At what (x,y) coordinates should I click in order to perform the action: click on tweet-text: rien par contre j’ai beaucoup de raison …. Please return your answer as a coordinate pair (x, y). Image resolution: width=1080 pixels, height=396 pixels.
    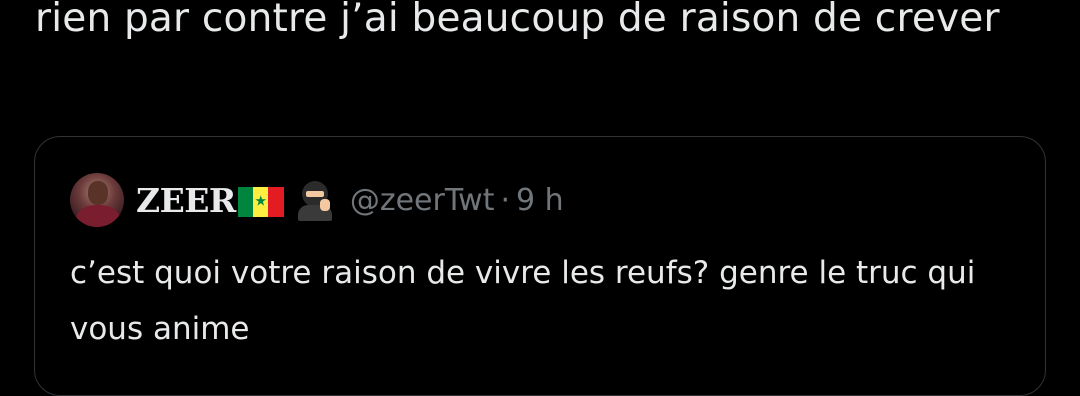
    Looking at the image, I should click on (517, 20).